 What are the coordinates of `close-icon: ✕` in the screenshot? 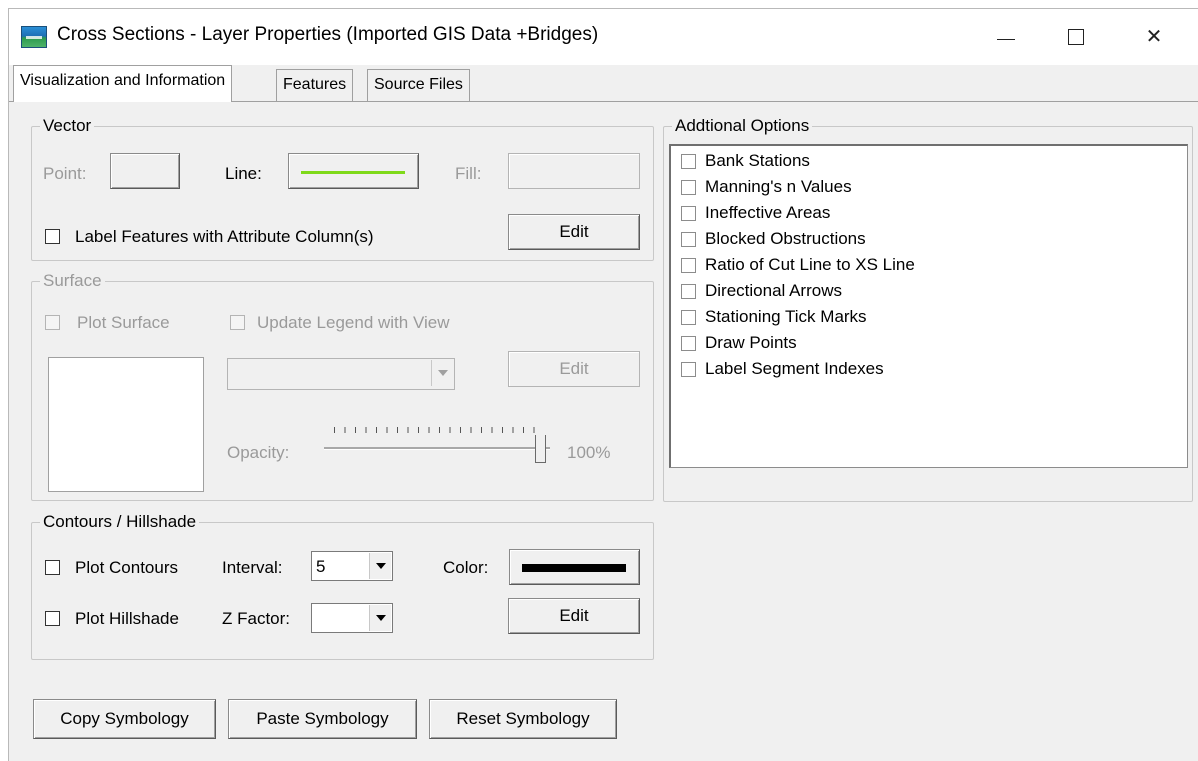 It's located at (1154, 37).